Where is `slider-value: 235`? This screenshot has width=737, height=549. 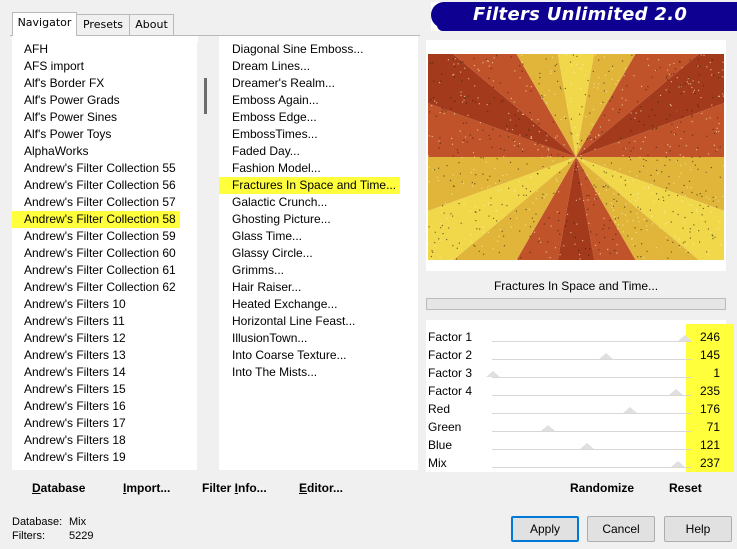 slider-value: 235 is located at coordinates (709, 391).